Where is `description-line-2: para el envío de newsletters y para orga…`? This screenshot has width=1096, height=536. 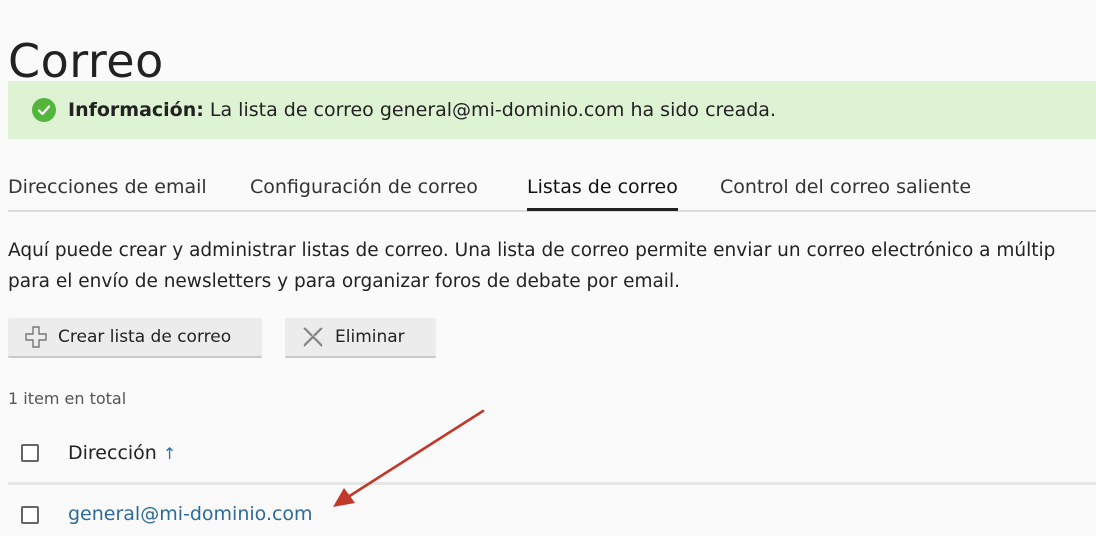 description-line-2: para el envío de newsletters y para orga… is located at coordinates (344, 281).